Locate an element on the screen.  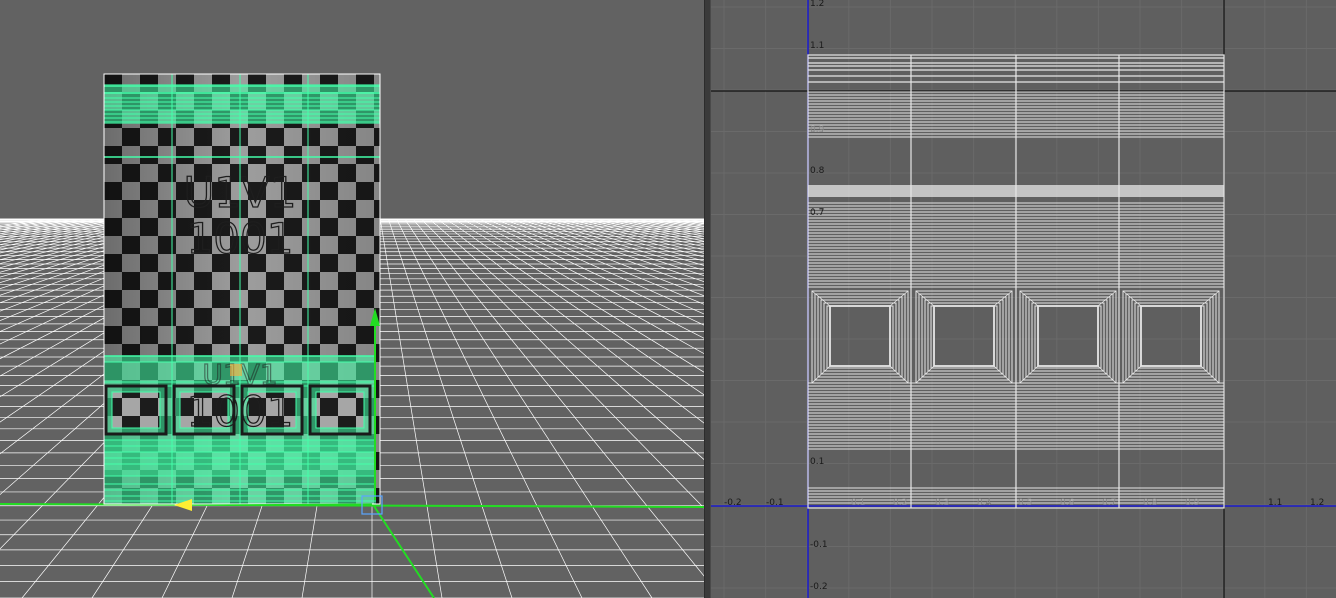
tick-u-neg0.1: -0.1 is located at coordinates (775, 503).